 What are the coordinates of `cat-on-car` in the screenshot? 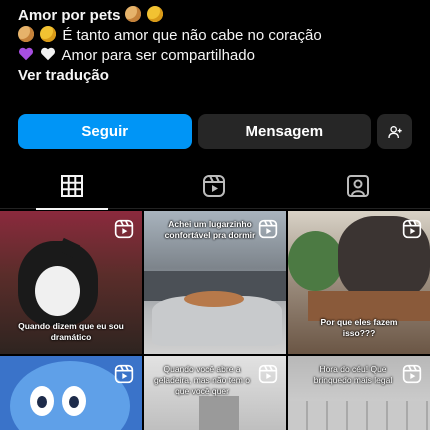 It's located at (214, 299).